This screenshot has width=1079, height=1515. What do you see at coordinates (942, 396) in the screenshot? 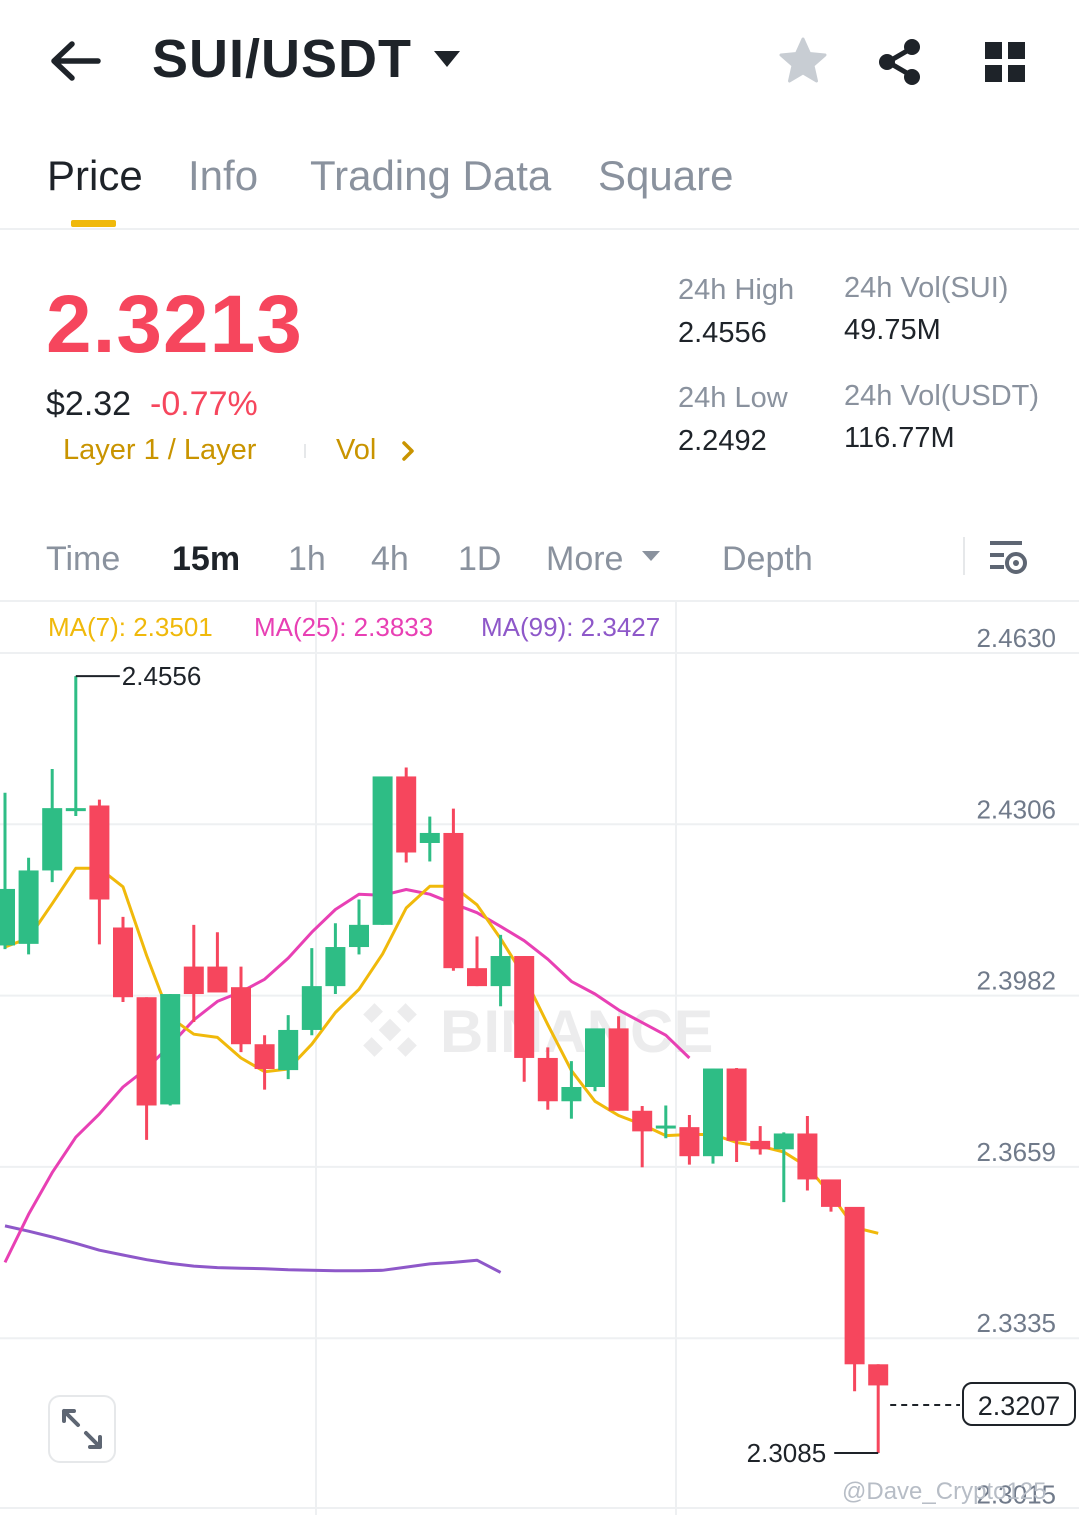
I see `vol-quote-label: 24h Vol(USDT)` at bounding box center [942, 396].